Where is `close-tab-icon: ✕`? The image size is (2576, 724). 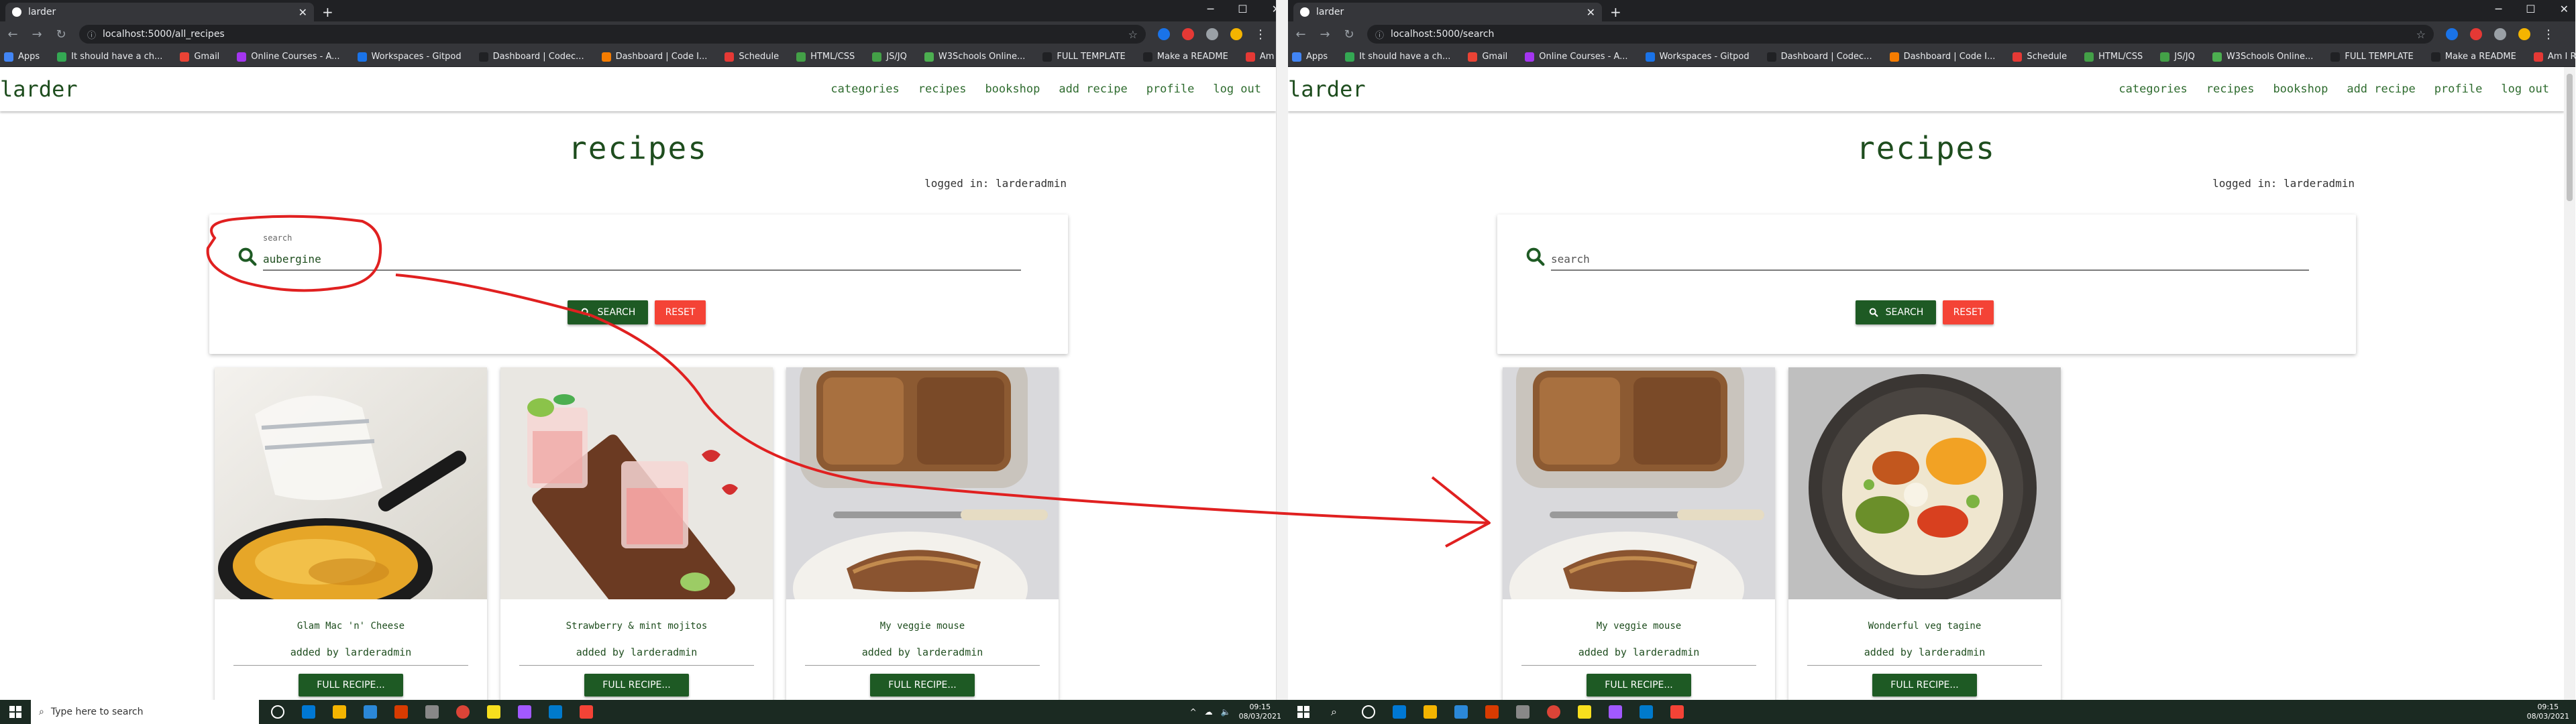 close-tab-icon: ✕ is located at coordinates (303, 13).